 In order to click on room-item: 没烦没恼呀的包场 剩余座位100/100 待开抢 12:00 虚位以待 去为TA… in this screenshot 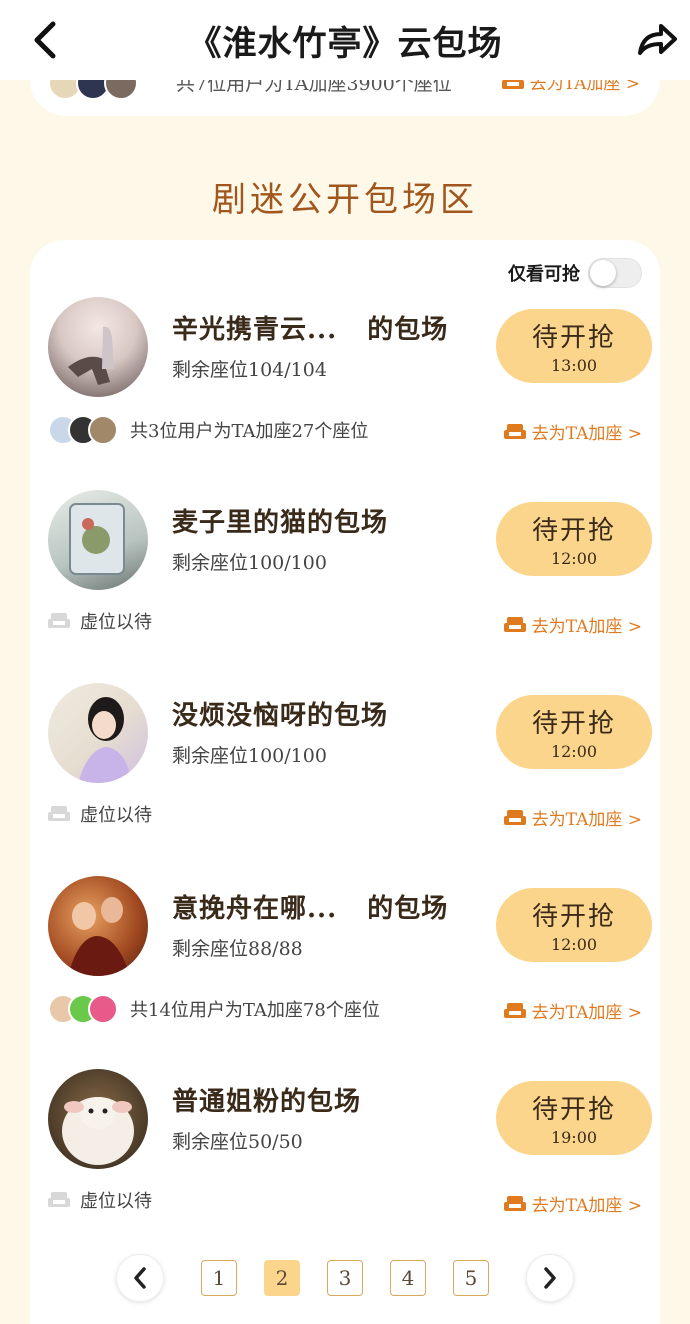, I will do `click(345, 779)`.